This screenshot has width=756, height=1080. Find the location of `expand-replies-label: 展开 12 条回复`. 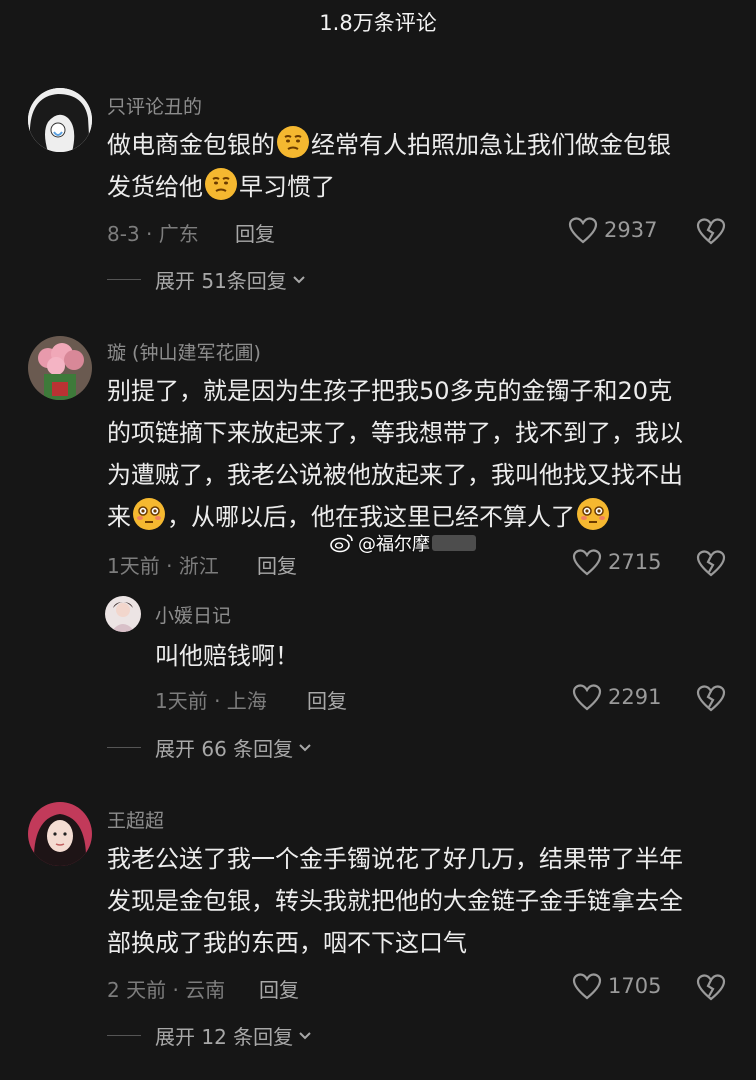

expand-replies-label: 展开 12 条回复 is located at coordinates (224, 1037).